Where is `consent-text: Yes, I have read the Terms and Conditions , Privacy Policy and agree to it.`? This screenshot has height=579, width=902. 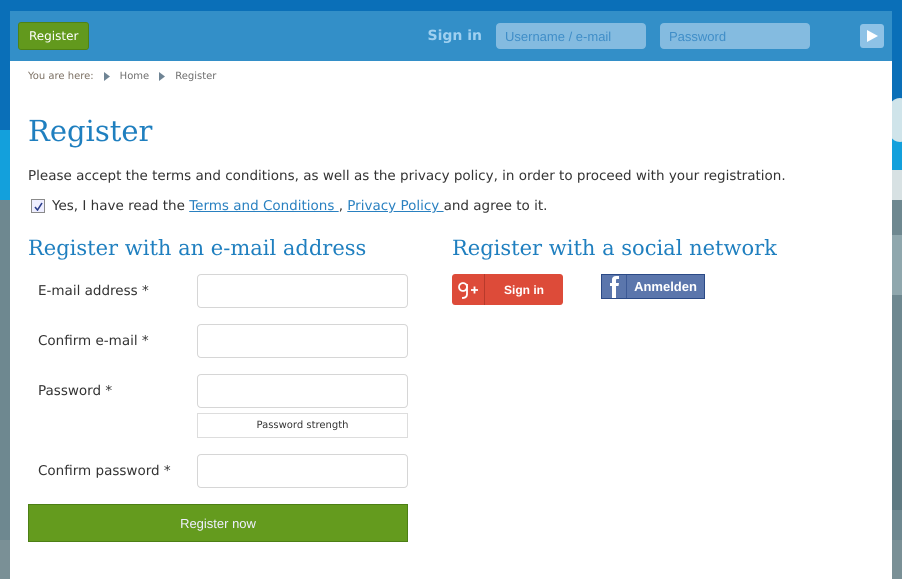 consent-text: Yes, I have read the Terms and Conditions , Privacy Policy and agree to it. is located at coordinates (300, 206).